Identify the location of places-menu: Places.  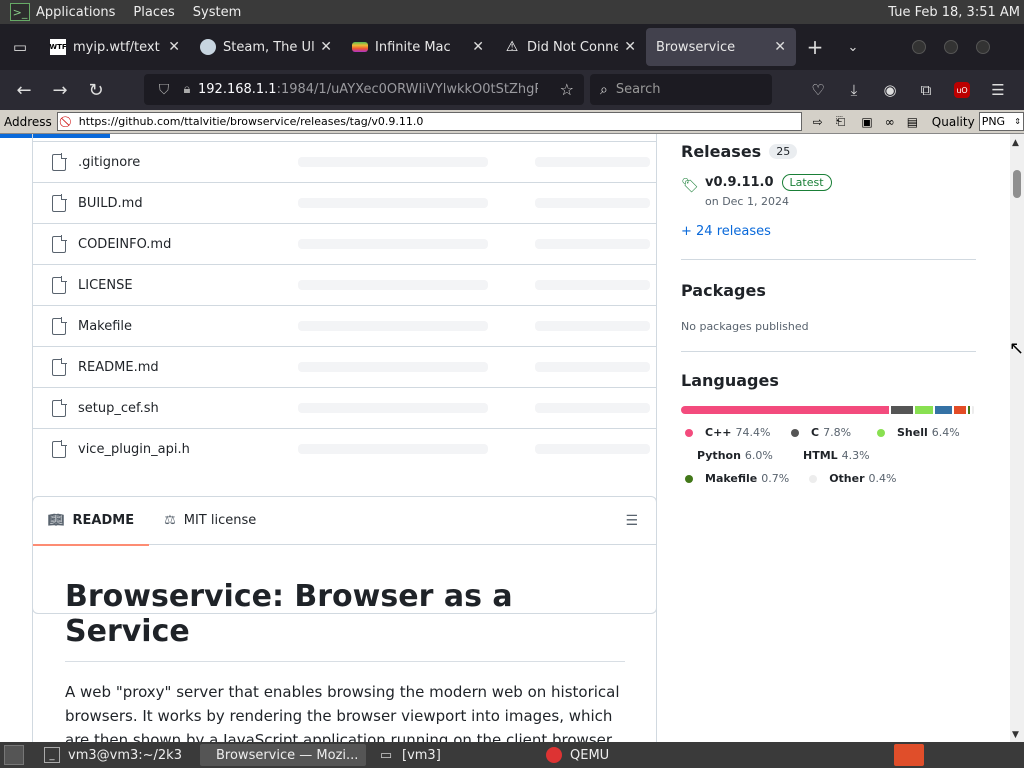
(153, 12).